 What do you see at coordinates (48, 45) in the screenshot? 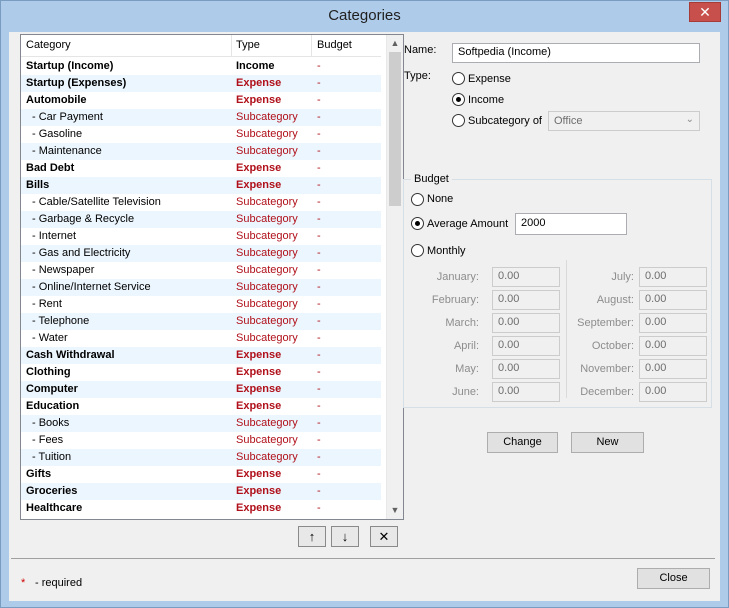
I see `column-header-category: Category` at bounding box center [48, 45].